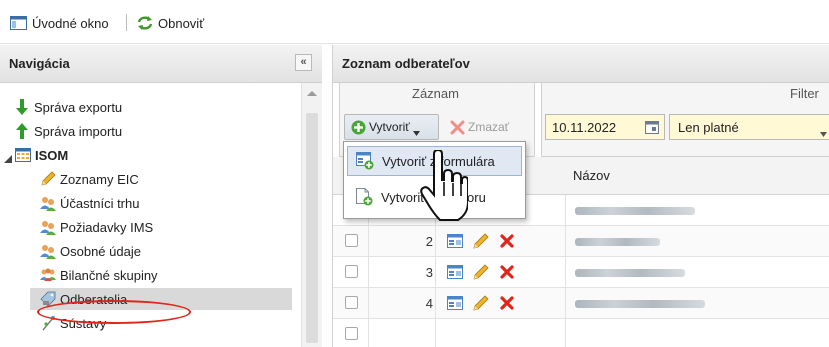 The image size is (829, 347). I want to click on table-row: 4, so click(581, 303).